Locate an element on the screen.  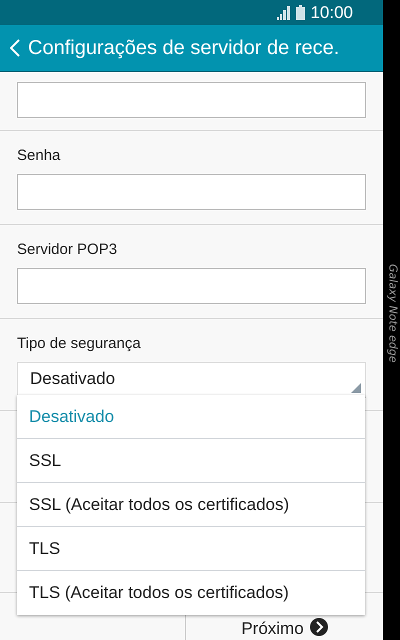
page-title: Configurações de servidor de rece. is located at coordinates (184, 48).